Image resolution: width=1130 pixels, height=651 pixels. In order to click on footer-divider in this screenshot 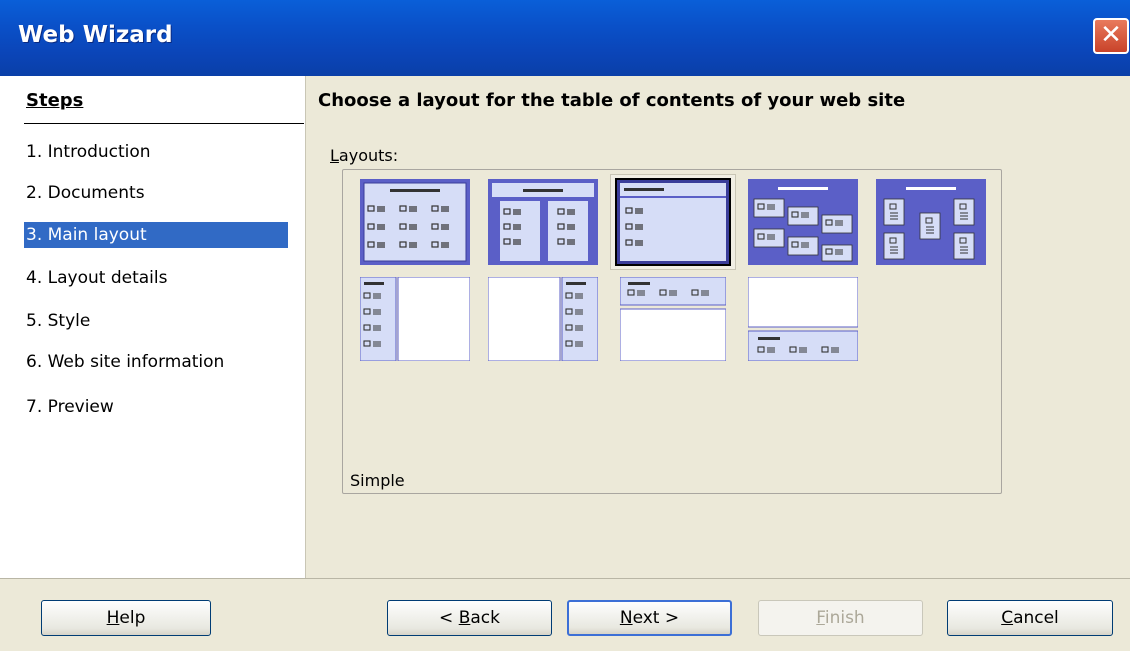, I will do `click(565, 578)`.